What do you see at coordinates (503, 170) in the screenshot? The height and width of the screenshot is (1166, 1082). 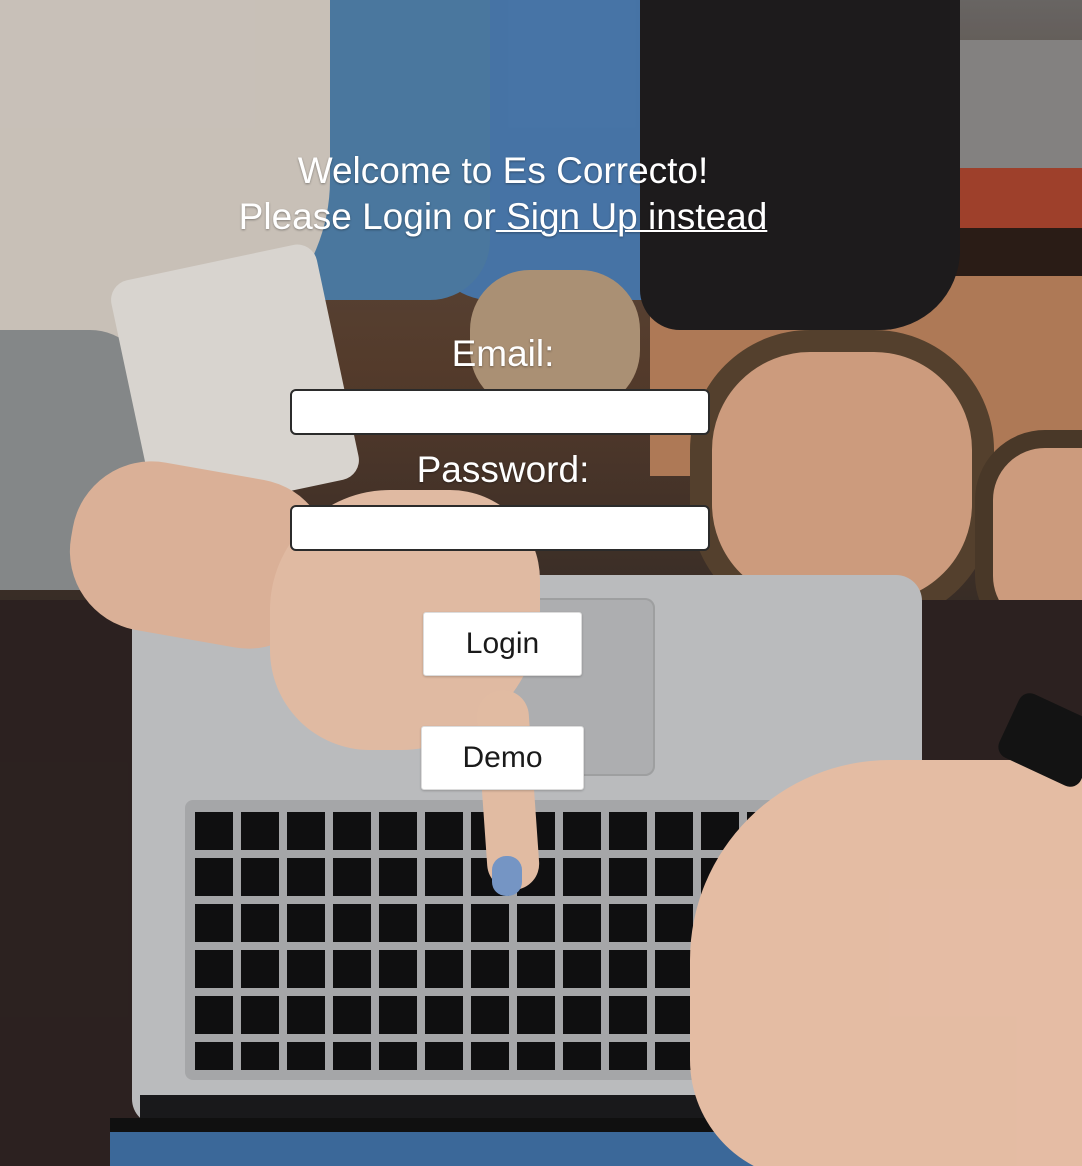 I see `welcome-heading: Welcome to Es Correcto!` at bounding box center [503, 170].